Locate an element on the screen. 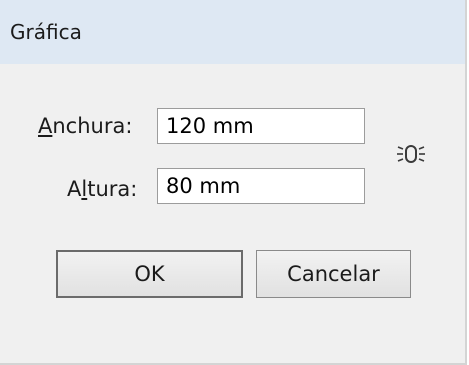 This screenshot has height=365, width=469. link-proportions-icon is located at coordinates (411, 154).